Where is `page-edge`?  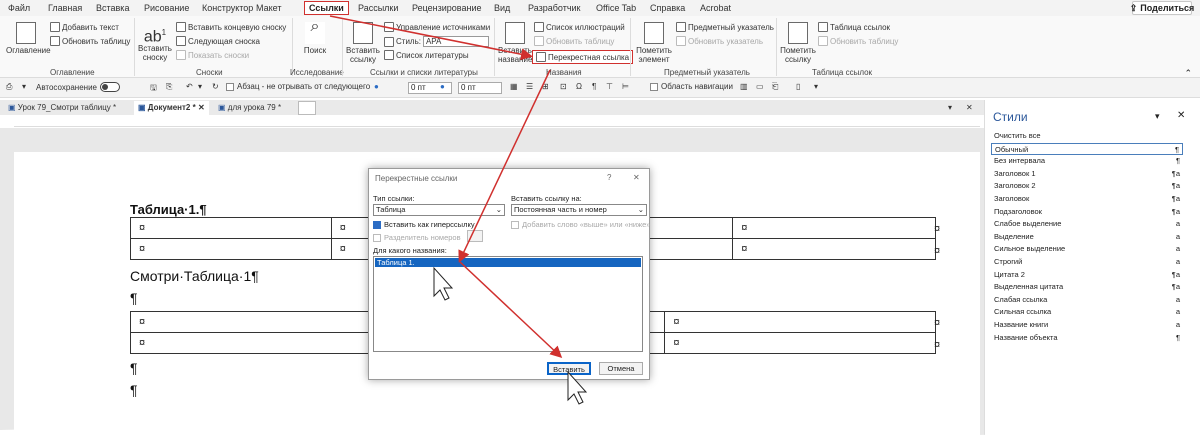
page-edge is located at coordinates (600, 433).